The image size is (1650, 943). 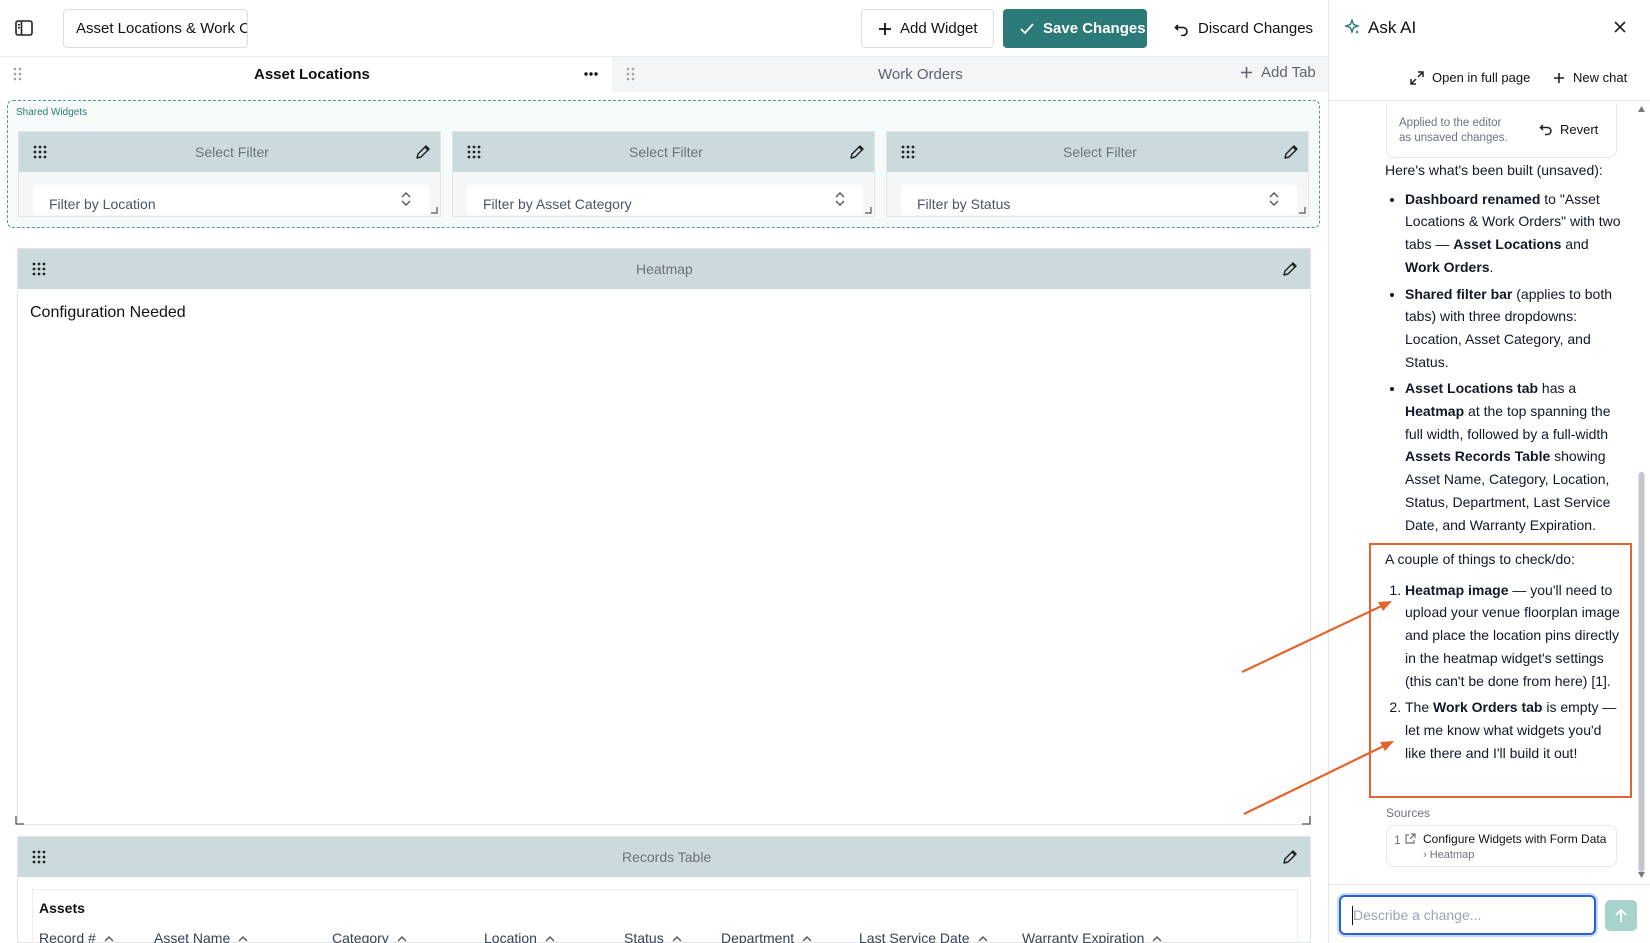 I want to click on column-header-label: Location, so click(x=510, y=936).